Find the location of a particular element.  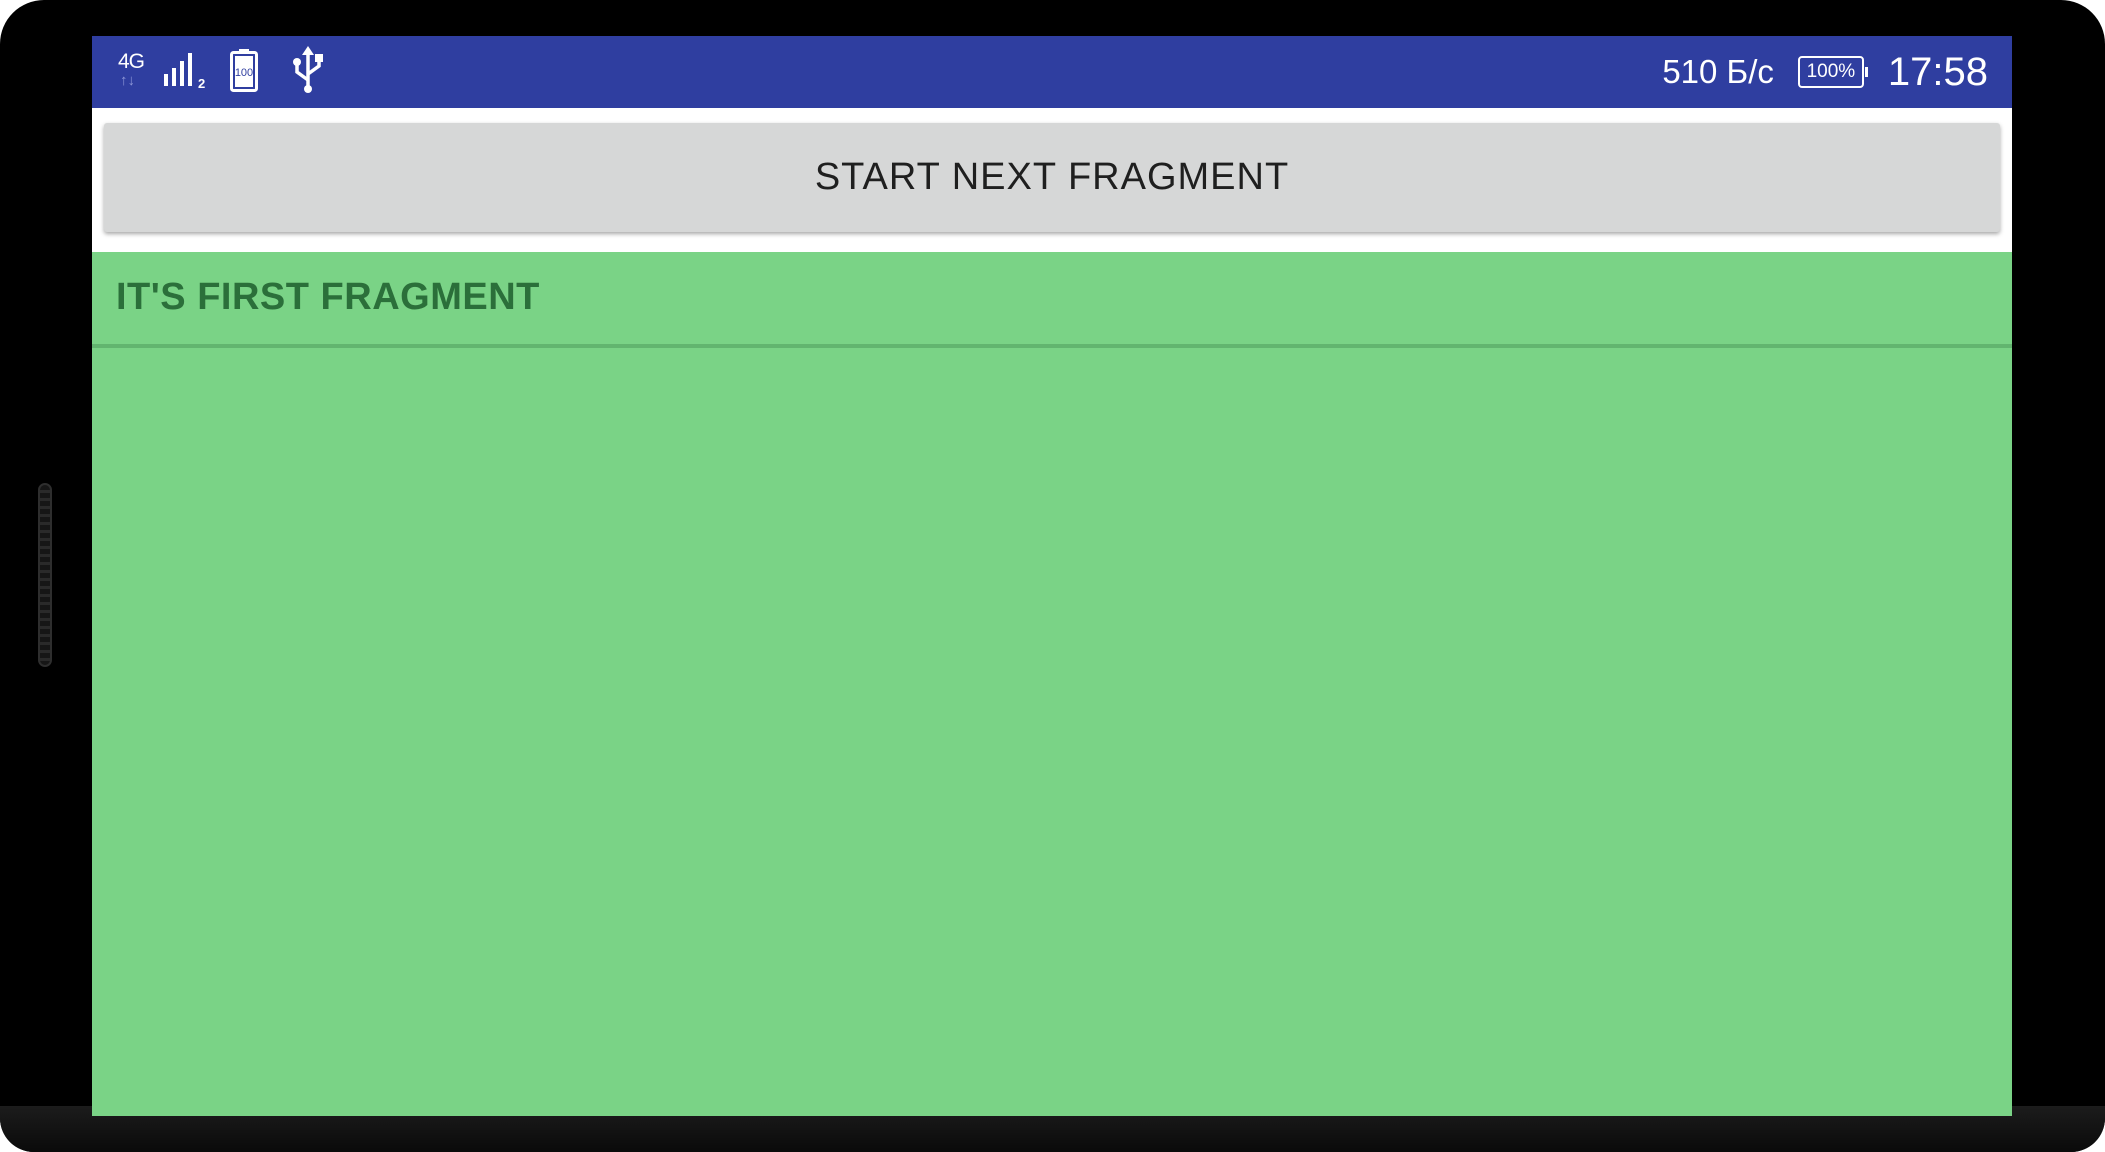

start-next-fragment-button: START NEXT FRAGMENT is located at coordinates (1052, 177).